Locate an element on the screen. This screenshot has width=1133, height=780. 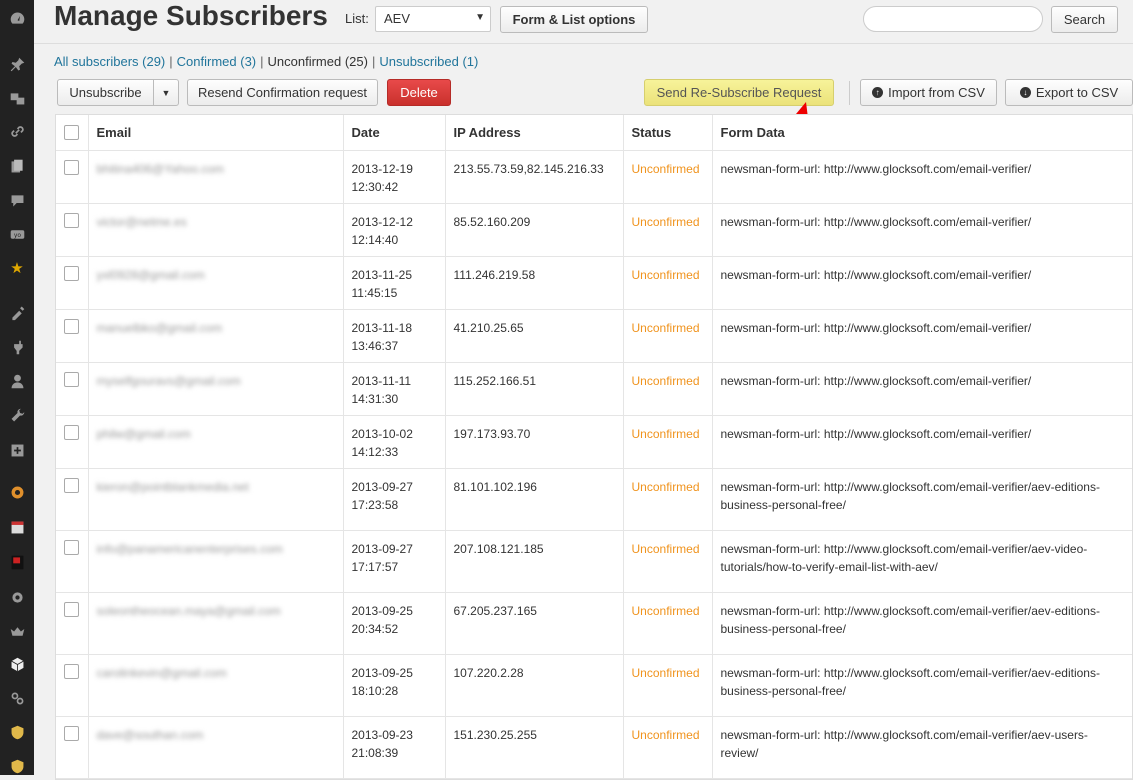
unsubscribe-dropdown-button: ▼ is located at coordinates (166, 92).